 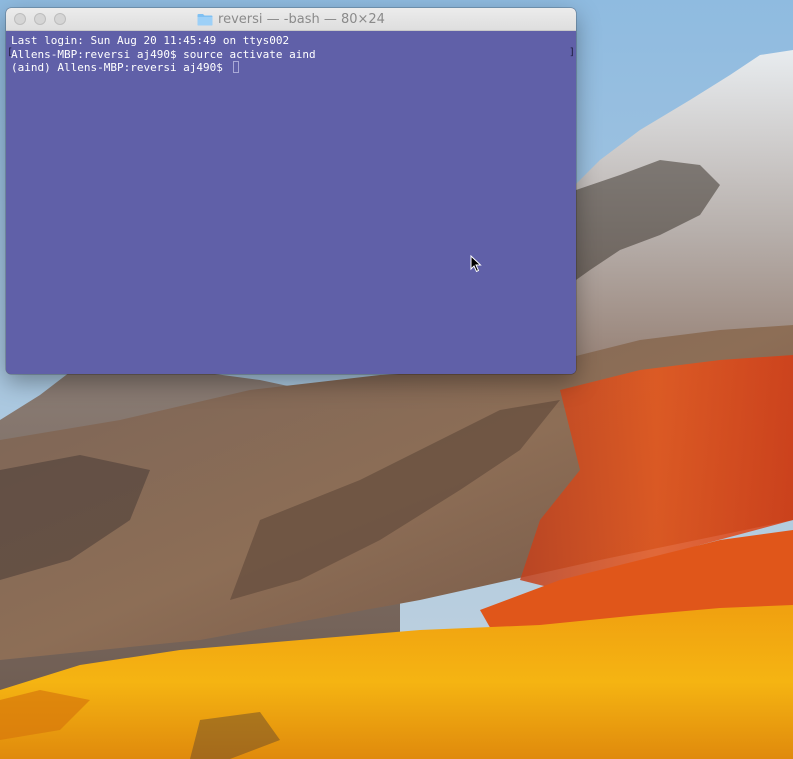 I want to click on folder-icon, so click(x=205, y=19).